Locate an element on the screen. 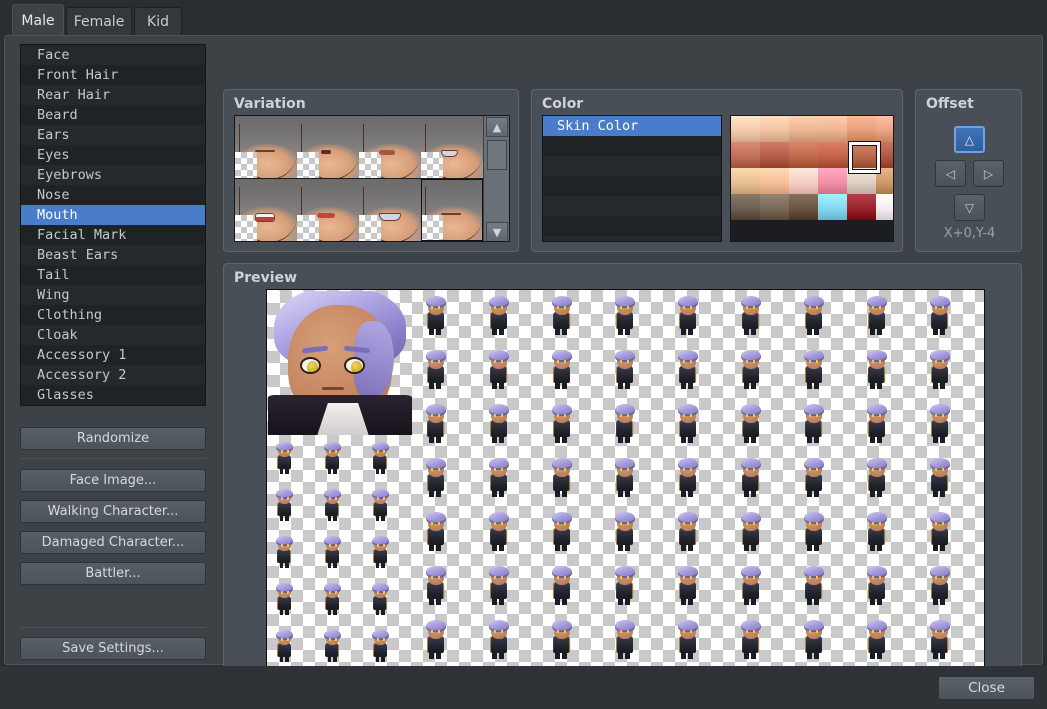 This screenshot has height=709, width=1047. part-item-accessory-1: Accessory 1 is located at coordinates (113, 355).